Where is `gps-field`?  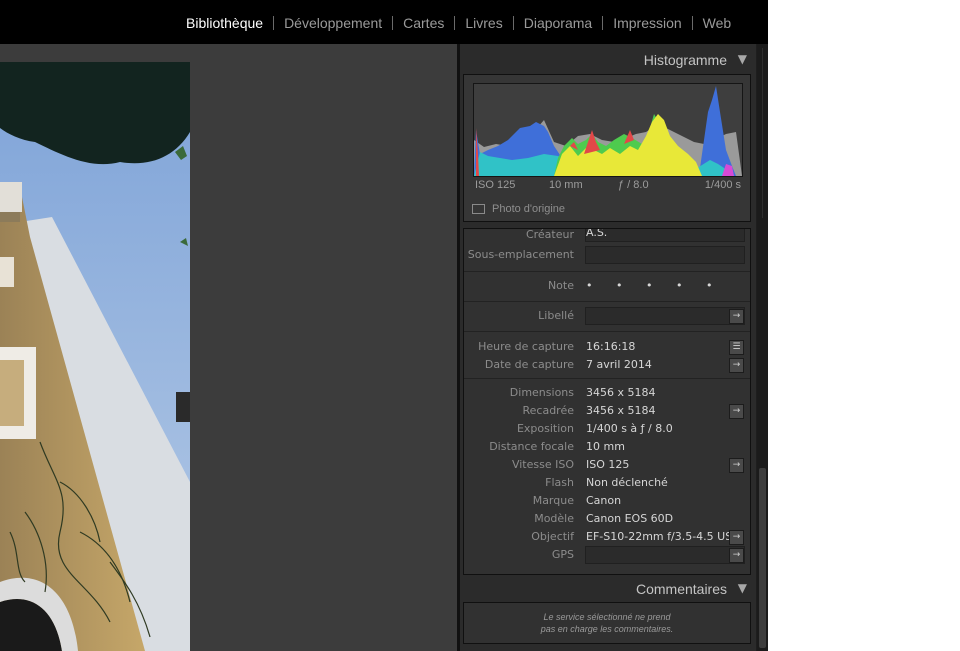
gps-field is located at coordinates (665, 555).